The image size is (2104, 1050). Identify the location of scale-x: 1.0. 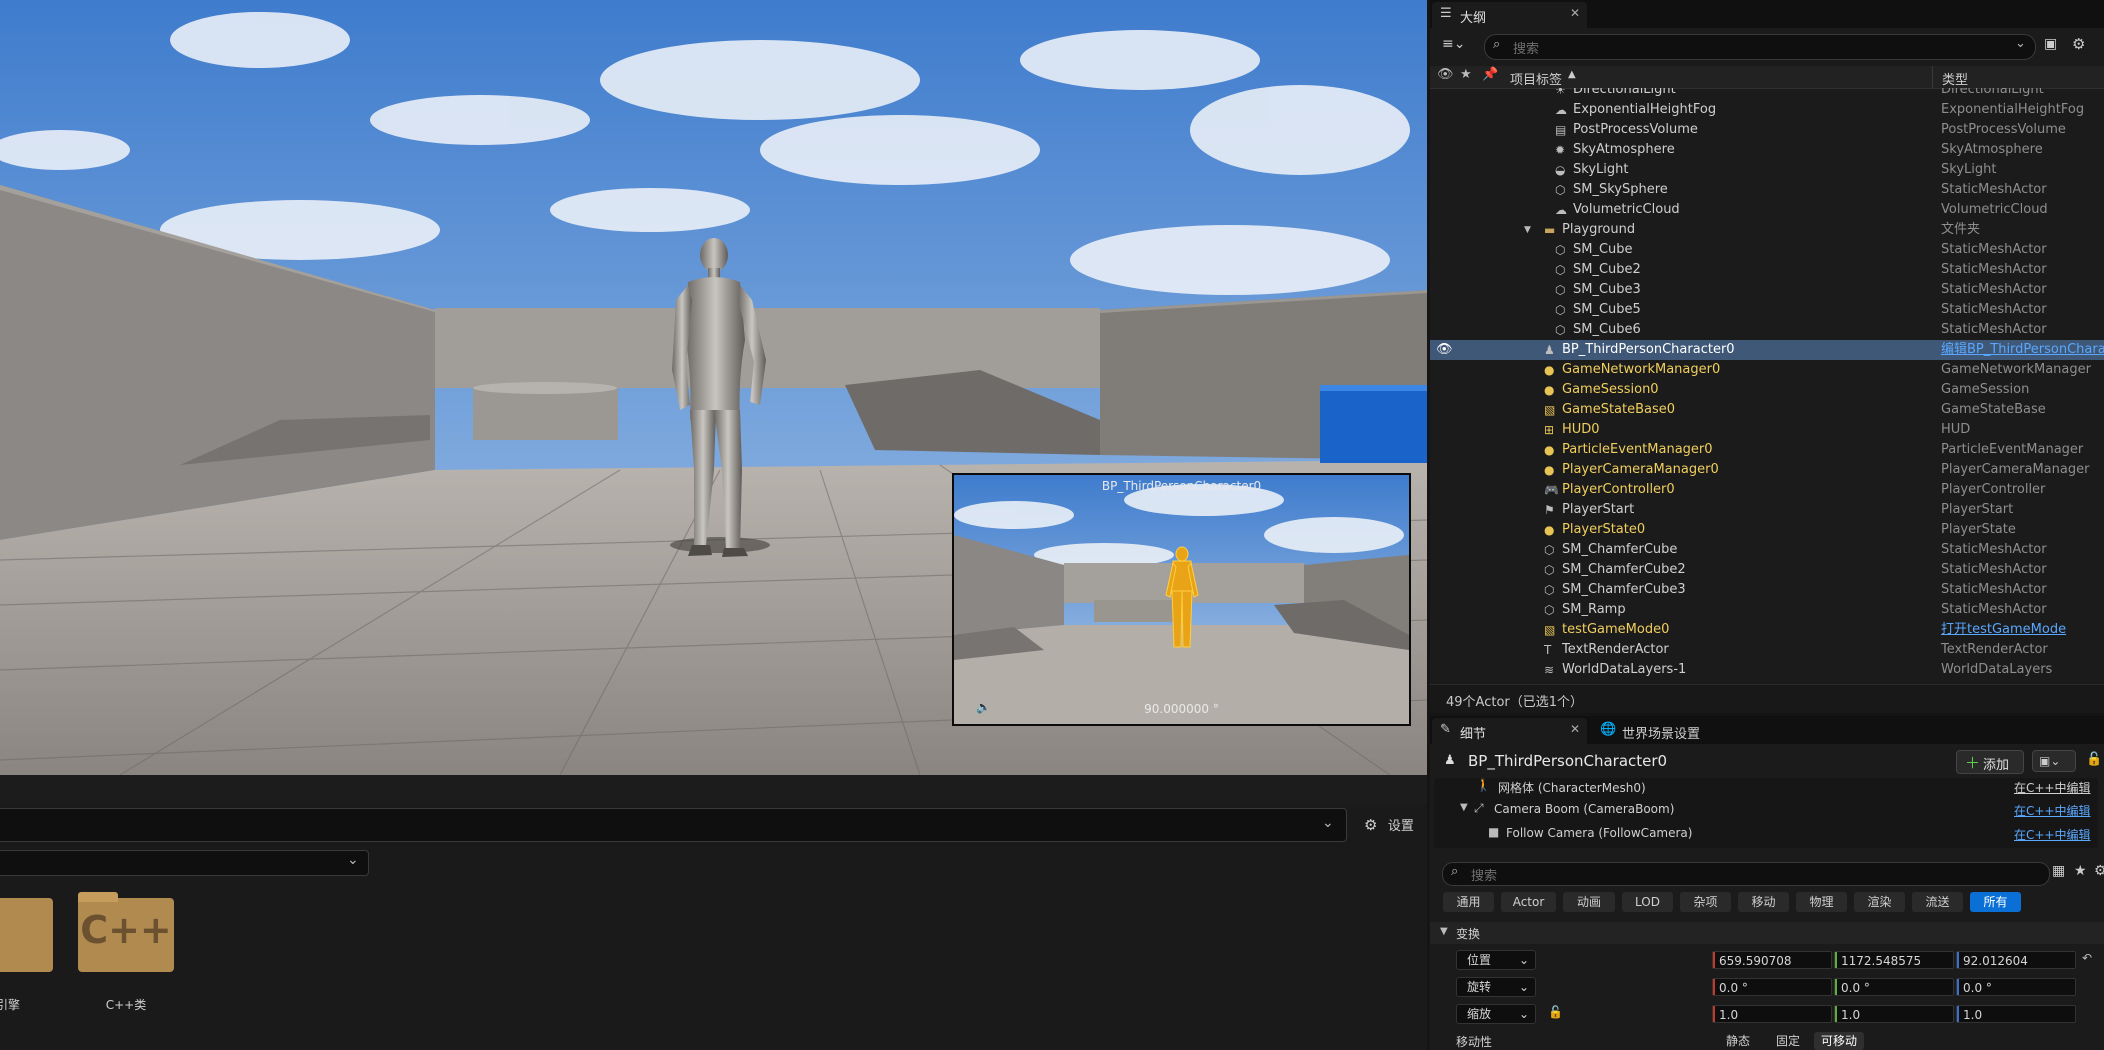
(1772, 1014).